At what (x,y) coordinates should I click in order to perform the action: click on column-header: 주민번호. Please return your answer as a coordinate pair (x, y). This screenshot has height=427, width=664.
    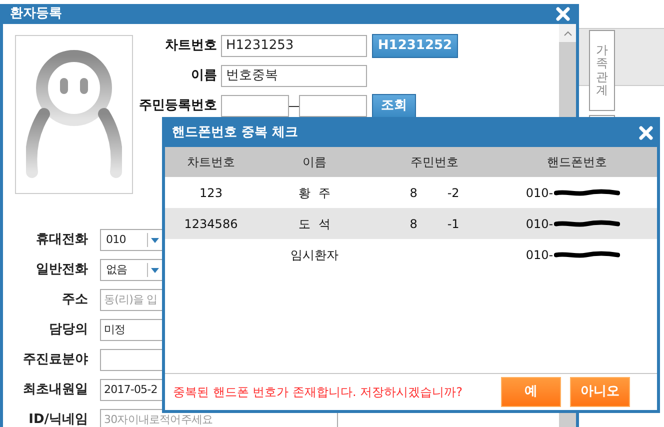
    Looking at the image, I should click on (435, 162).